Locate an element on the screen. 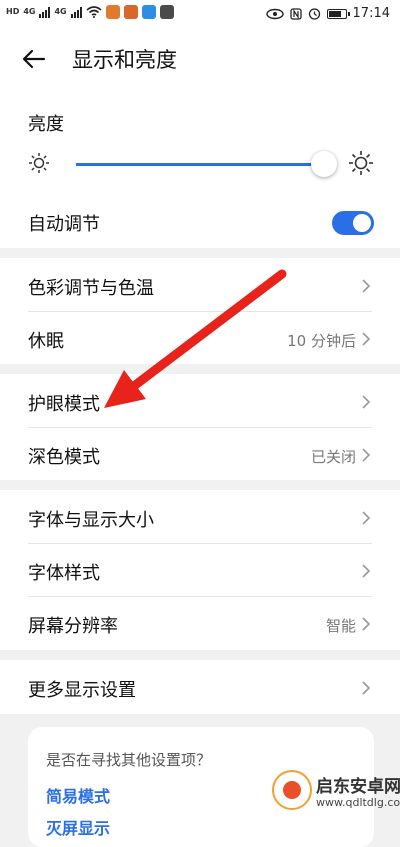 The width and height of the screenshot is (400, 847). watermark-url: www.qdltdlg.com is located at coordinates (358, 802).